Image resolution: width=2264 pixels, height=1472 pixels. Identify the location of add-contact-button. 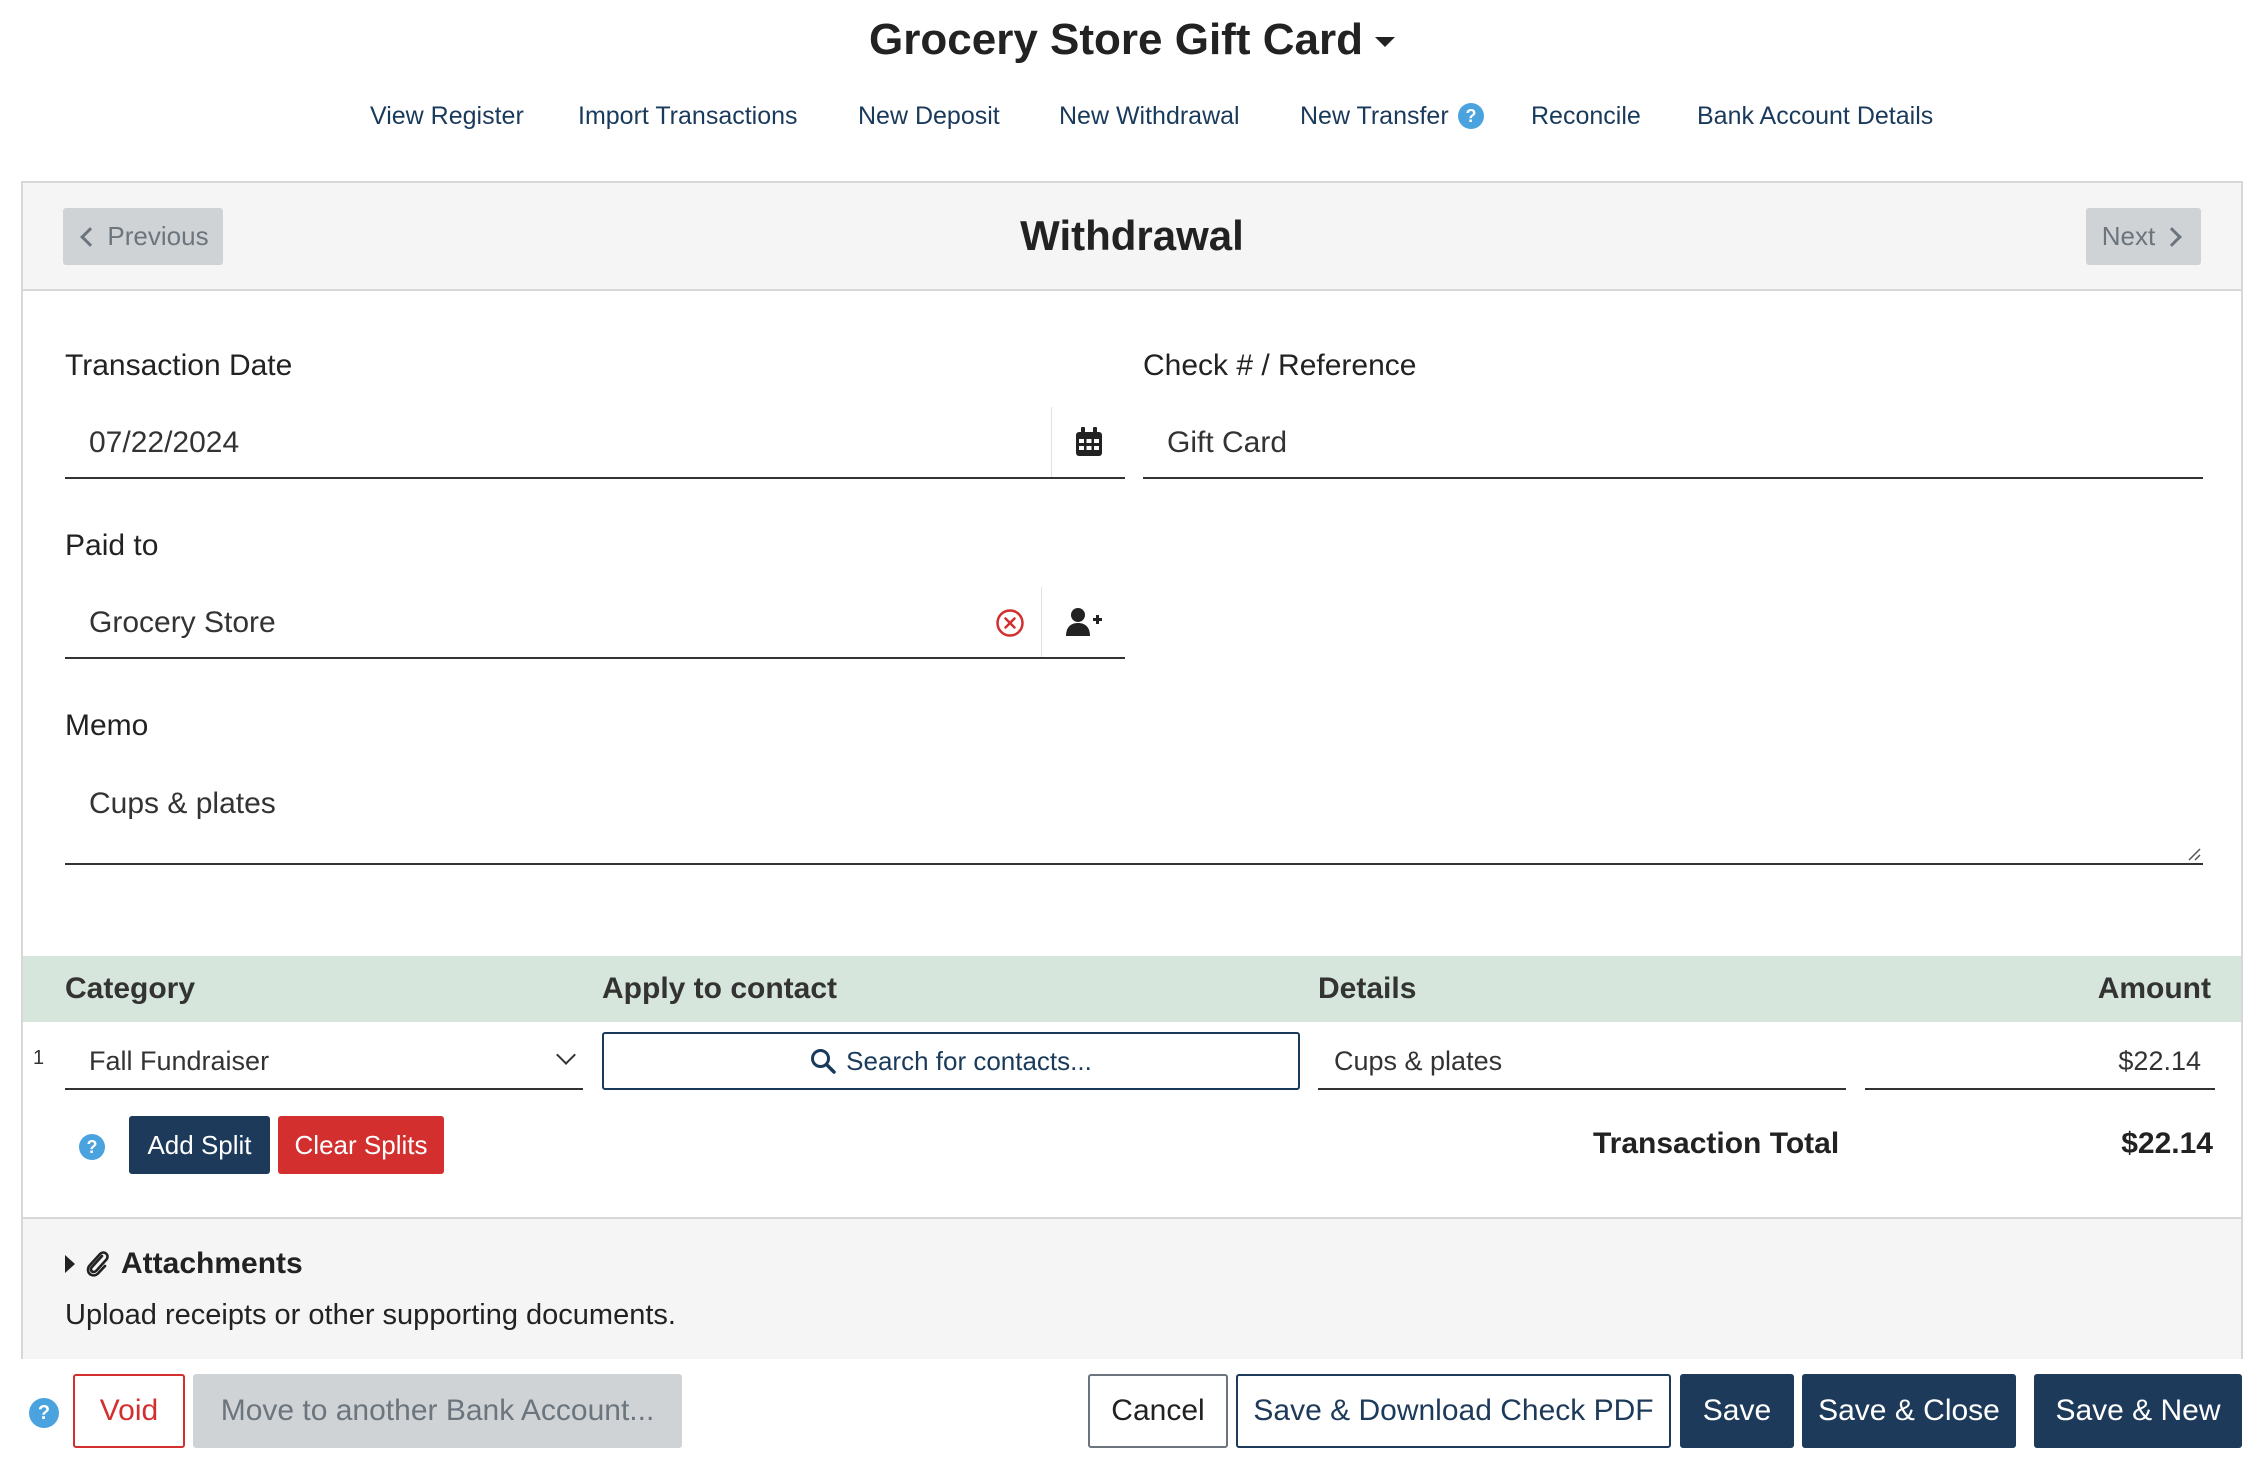
(1083, 622).